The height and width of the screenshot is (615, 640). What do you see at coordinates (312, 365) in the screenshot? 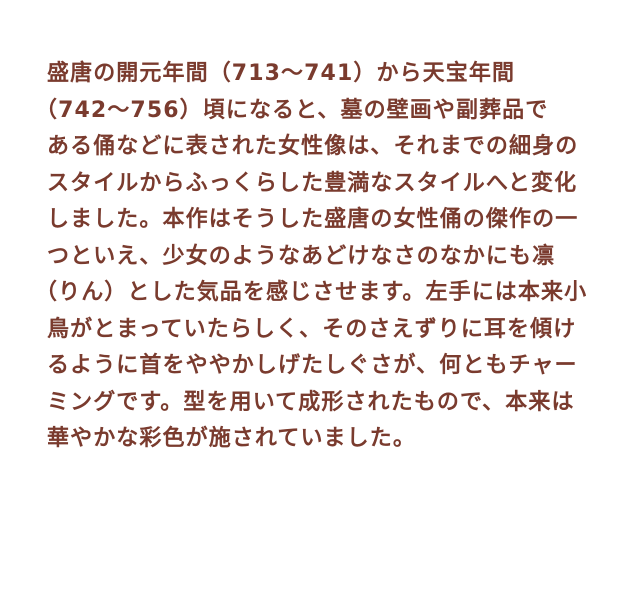
I see `description-line-9: るように首をややかしげたしぐさが、何ともチャー` at bounding box center [312, 365].